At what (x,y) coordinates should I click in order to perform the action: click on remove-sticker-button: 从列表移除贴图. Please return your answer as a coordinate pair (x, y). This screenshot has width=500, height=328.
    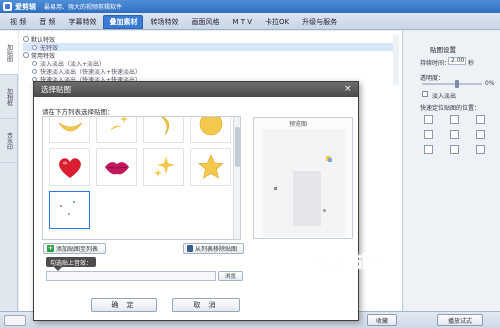
    Looking at the image, I should click on (213, 248).